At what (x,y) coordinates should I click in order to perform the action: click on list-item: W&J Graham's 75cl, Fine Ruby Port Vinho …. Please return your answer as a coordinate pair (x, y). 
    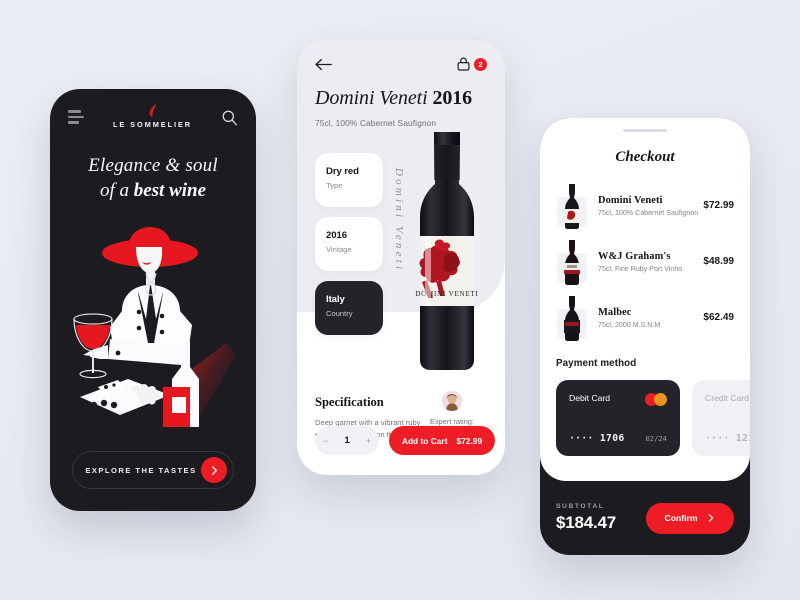
    Looking at the image, I should click on (645, 262).